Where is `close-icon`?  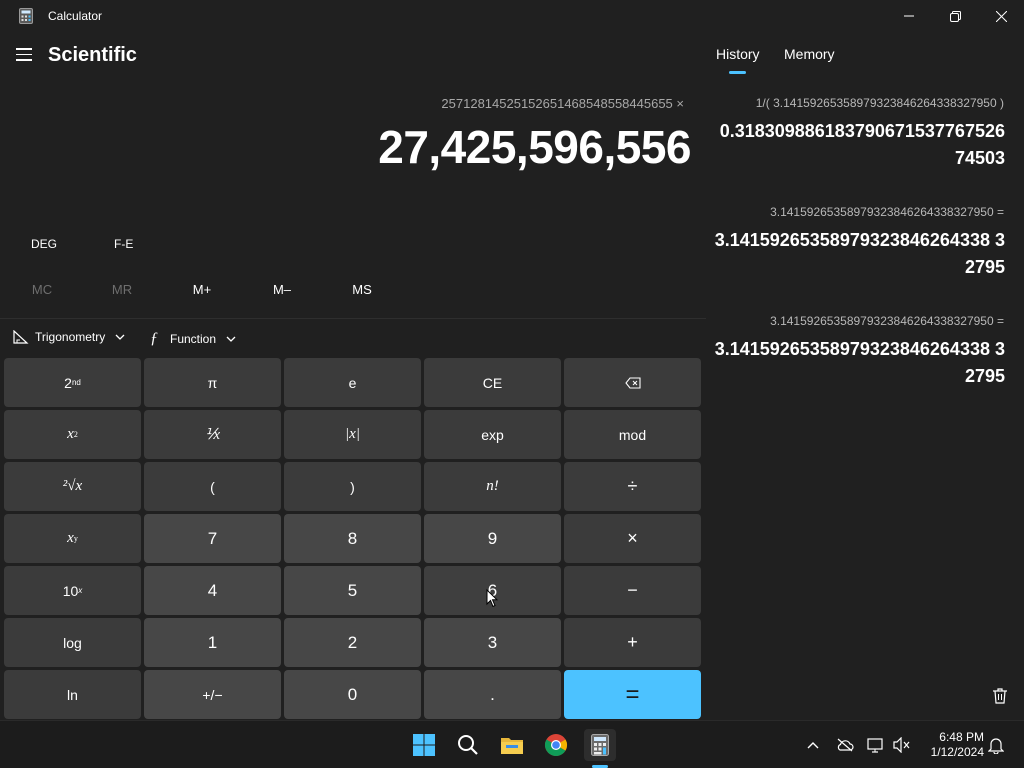 close-icon is located at coordinates (1001, 16).